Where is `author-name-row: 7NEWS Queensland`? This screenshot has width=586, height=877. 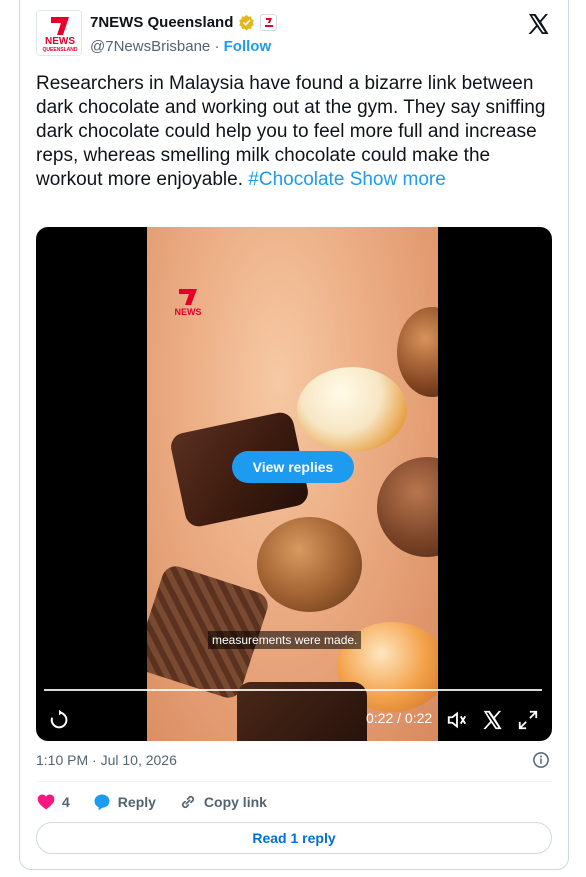
author-name-row: 7NEWS Queensland is located at coordinates (184, 22).